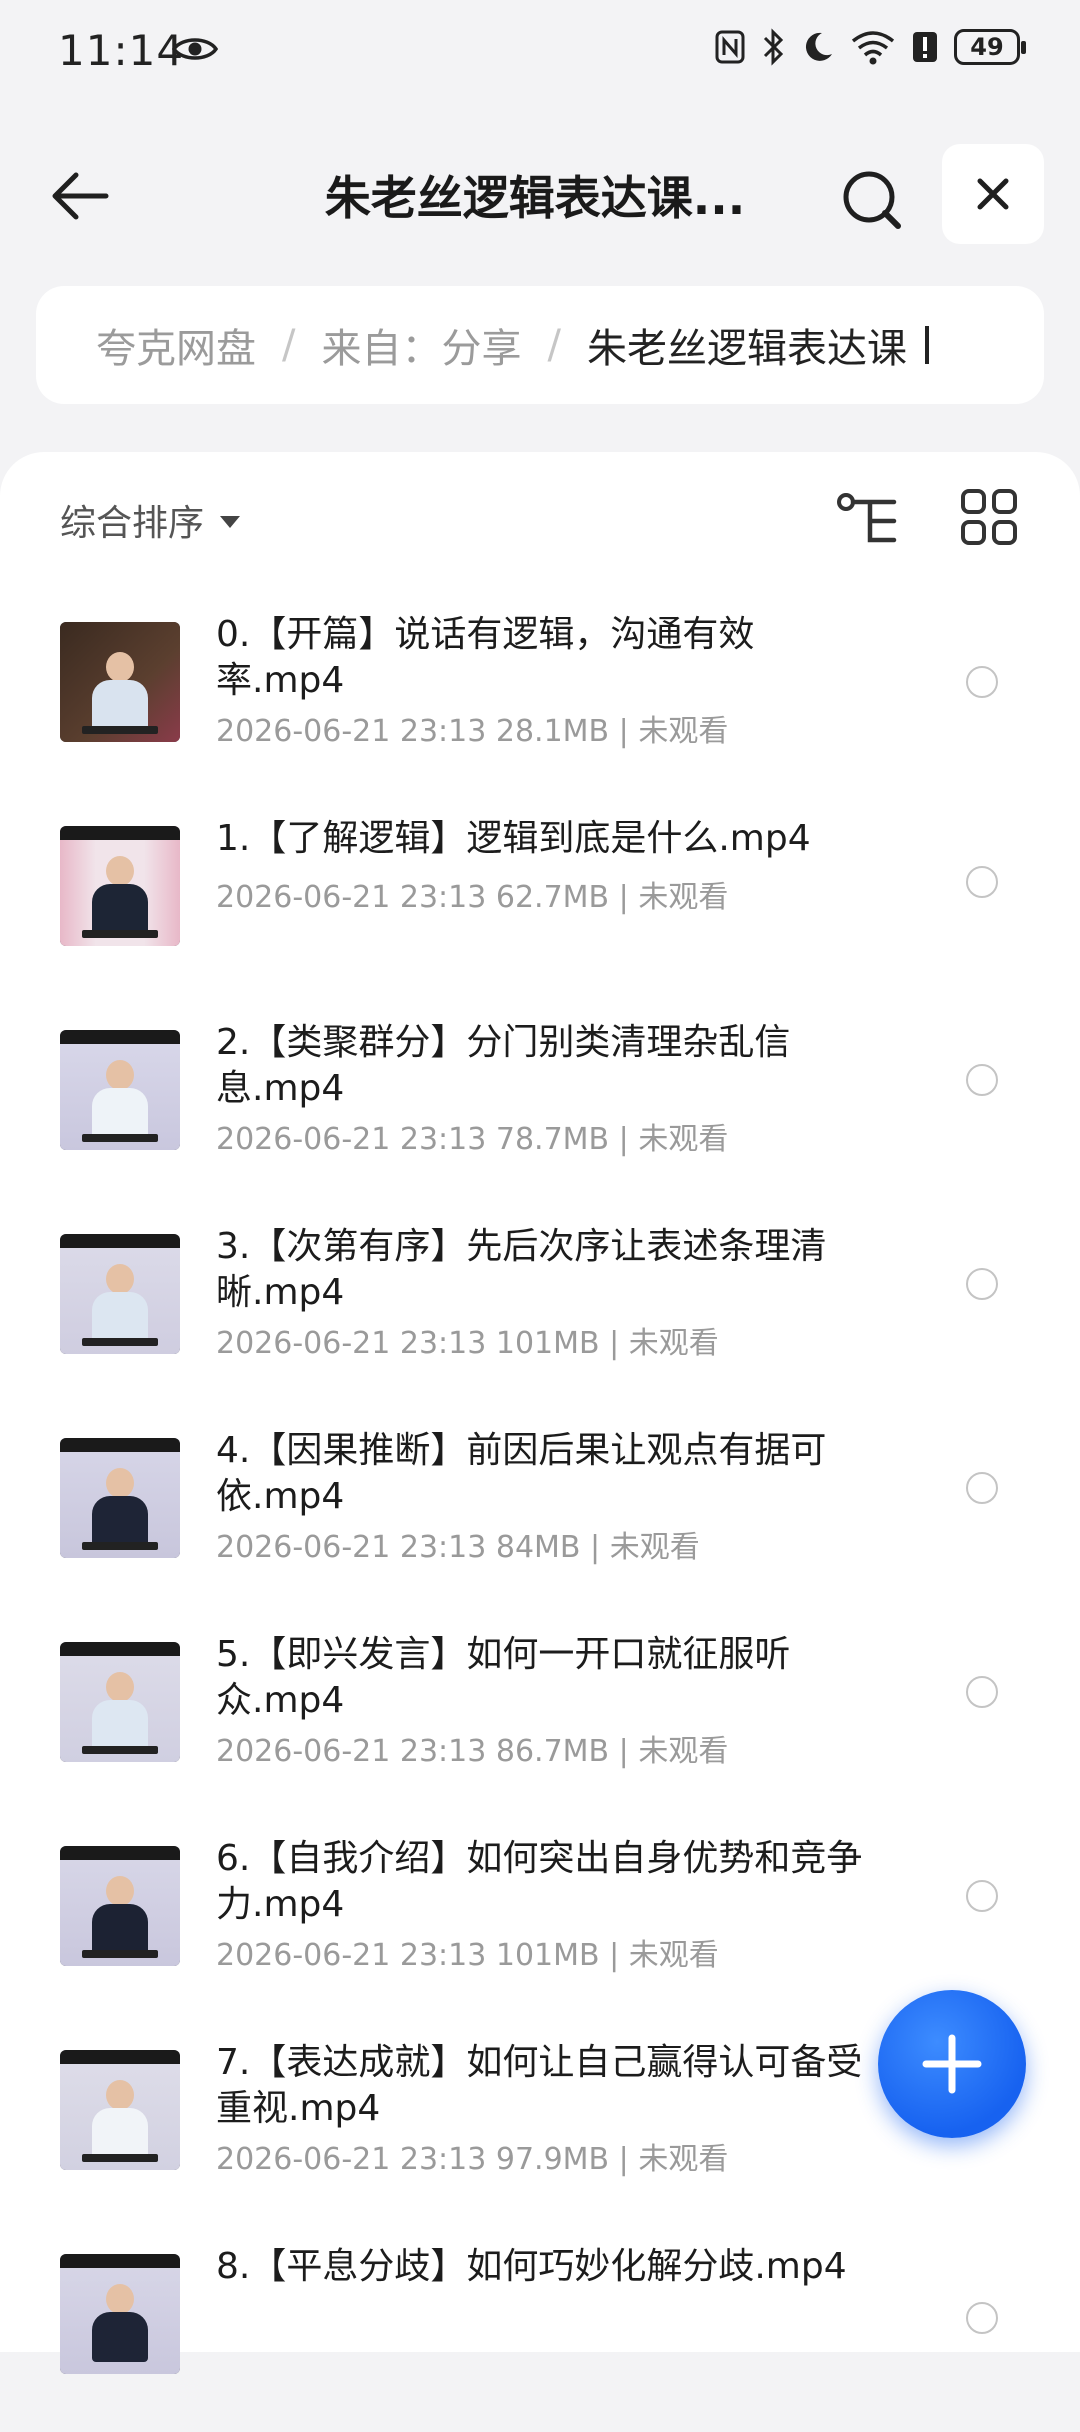 This screenshot has width=1080, height=2432. What do you see at coordinates (926, 345) in the screenshot?
I see `breadcrumb-end-marker` at bounding box center [926, 345].